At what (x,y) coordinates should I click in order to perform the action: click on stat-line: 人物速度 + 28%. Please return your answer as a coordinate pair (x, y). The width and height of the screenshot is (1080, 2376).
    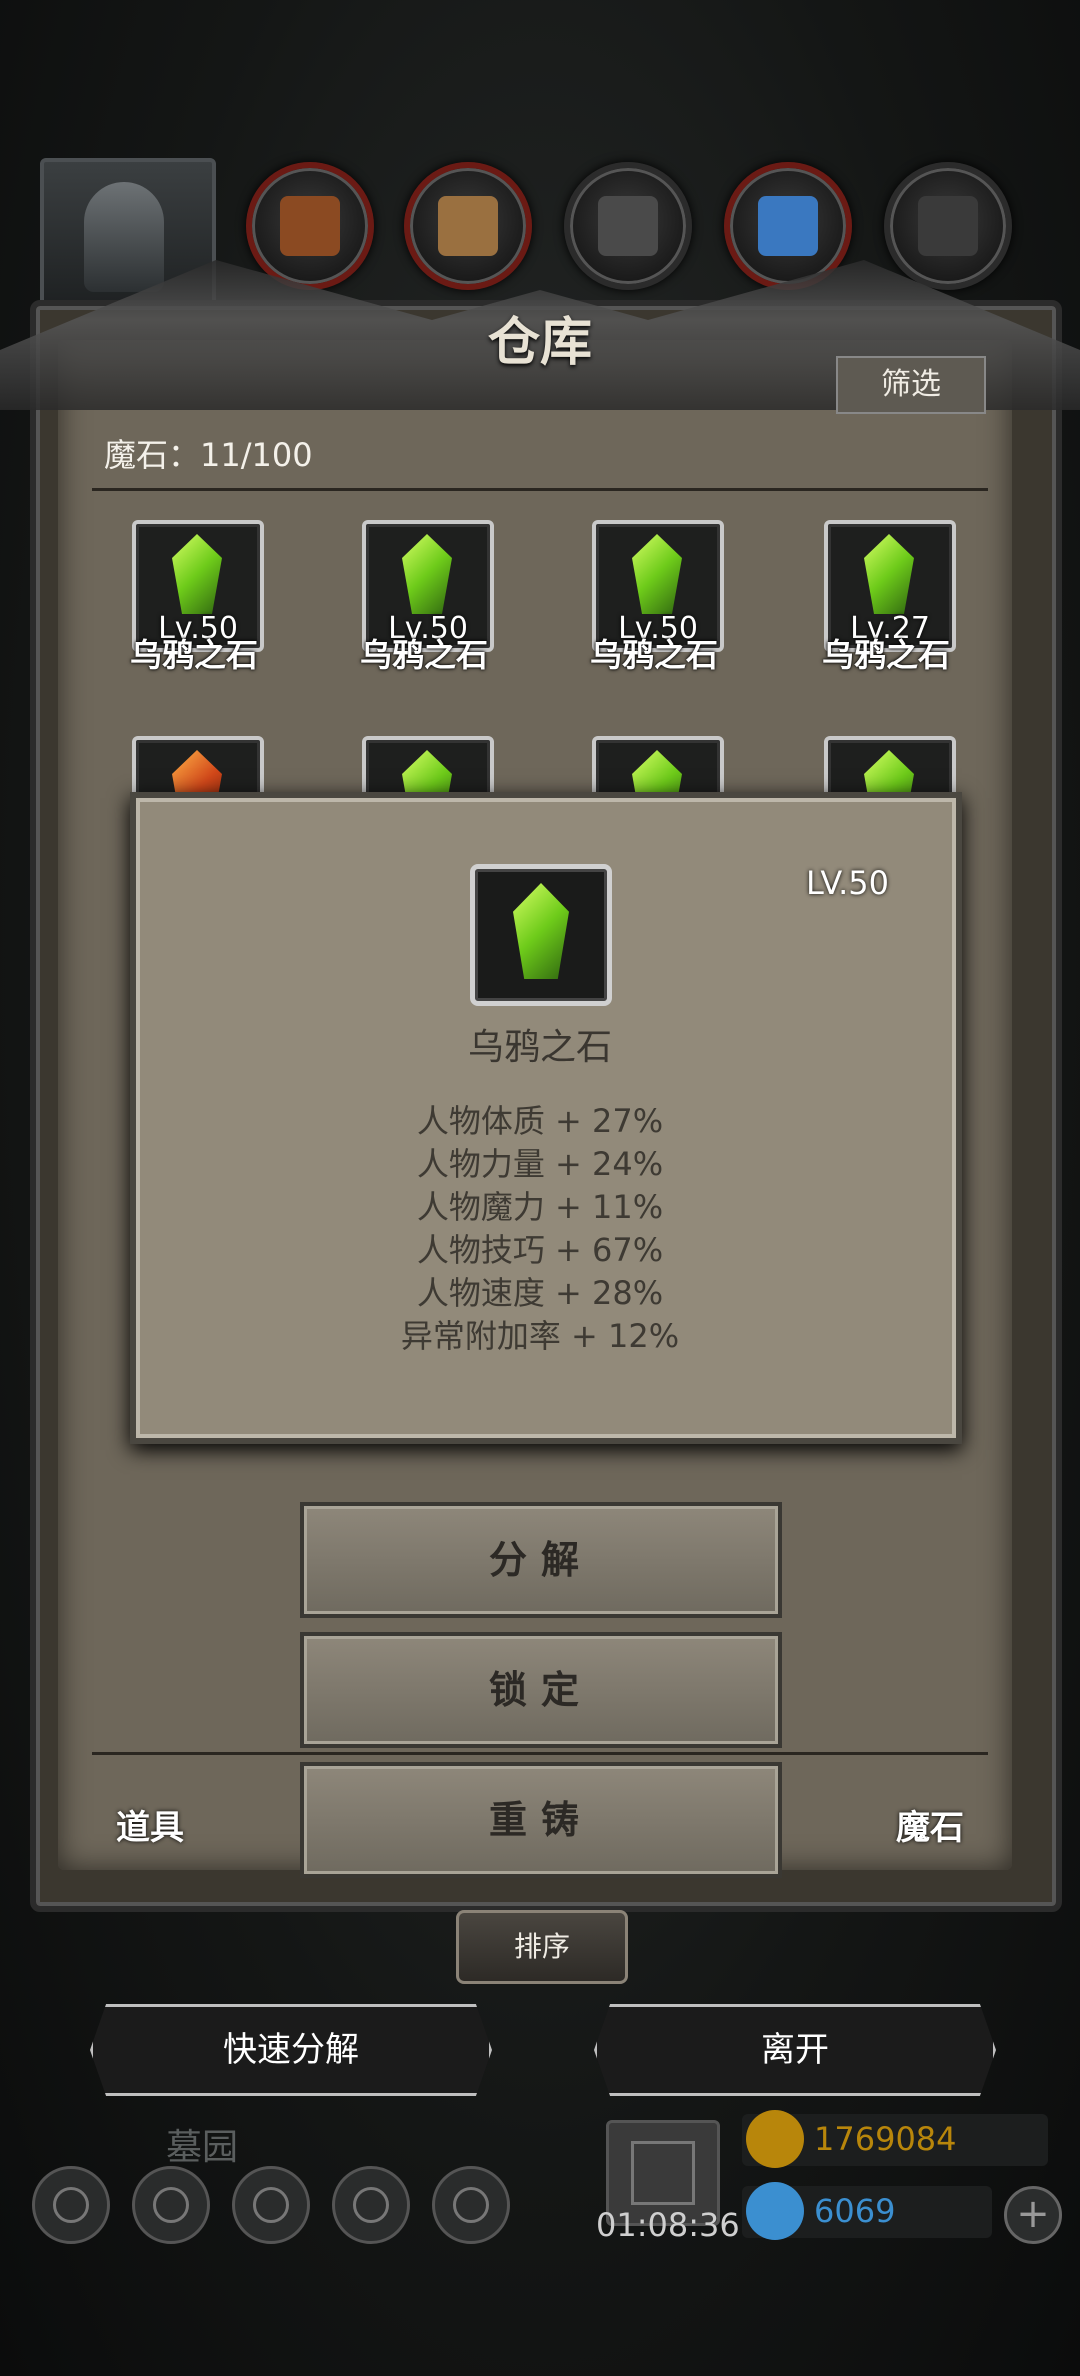
    Looking at the image, I should click on (540, 1293).